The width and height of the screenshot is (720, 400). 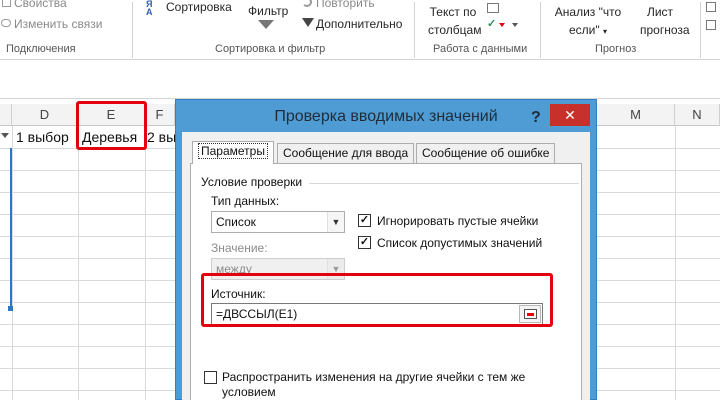 What do you see at coordinates (245, 201) in the screenshot?
I see `data-type-label: Тип данных:` at bounding box center [245, 201].